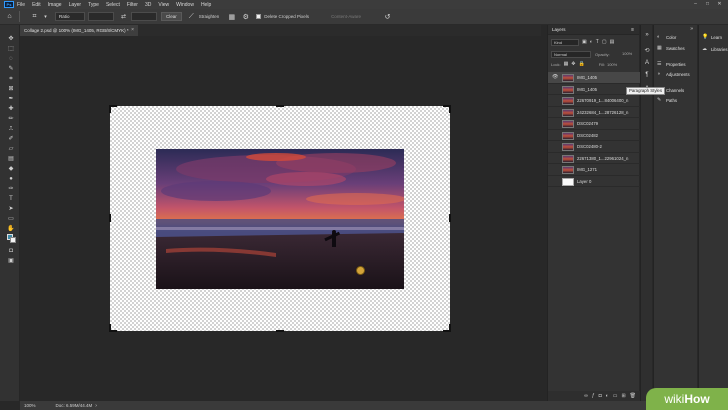  What do you see at coordinates (36, 5) in the screenshot?
I see `menu-edit: Edit` at bounding box center [36, 5].